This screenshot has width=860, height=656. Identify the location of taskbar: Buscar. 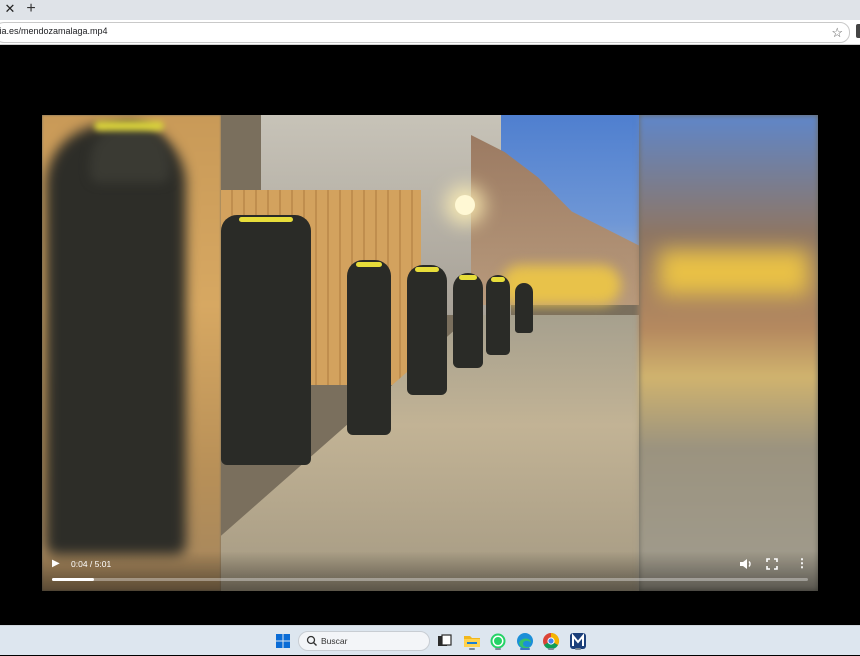
(430, 640).